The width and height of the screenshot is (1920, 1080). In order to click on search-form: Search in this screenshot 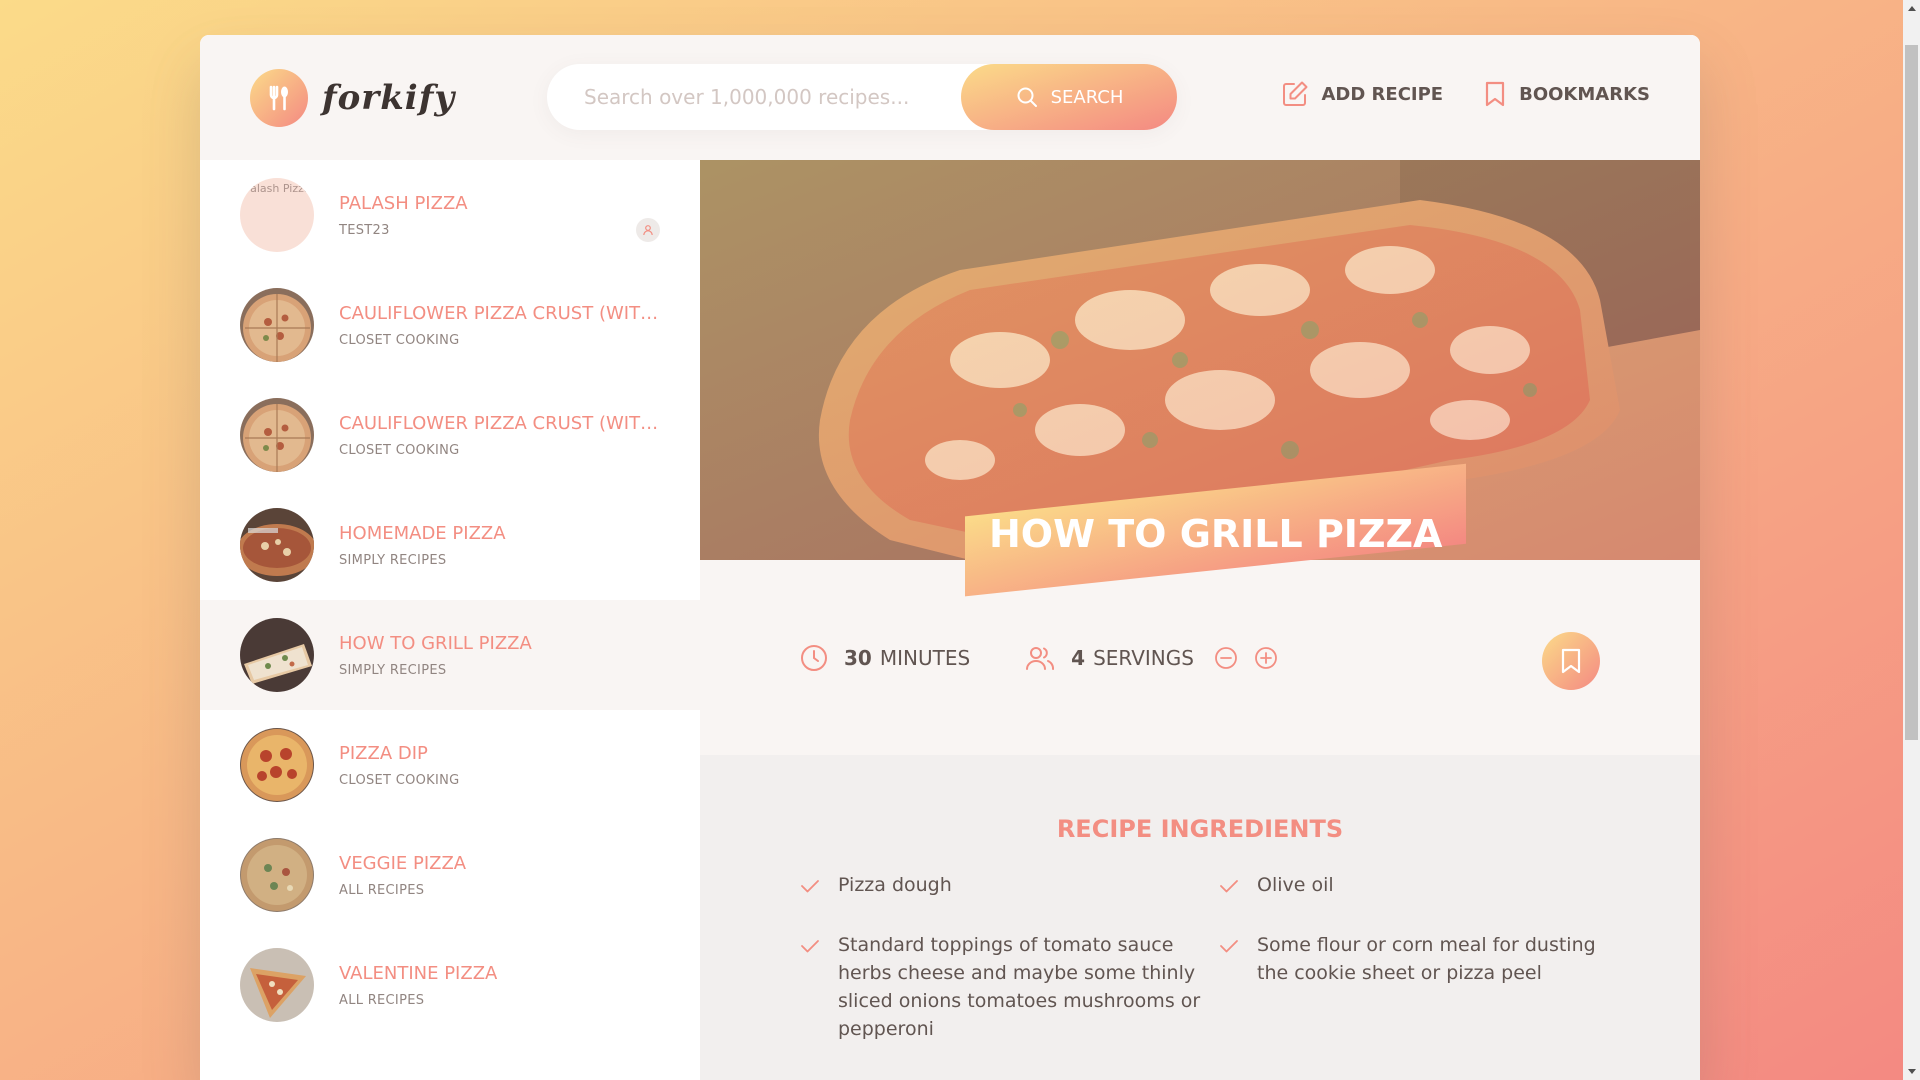, I will do `click(862, 97)`.